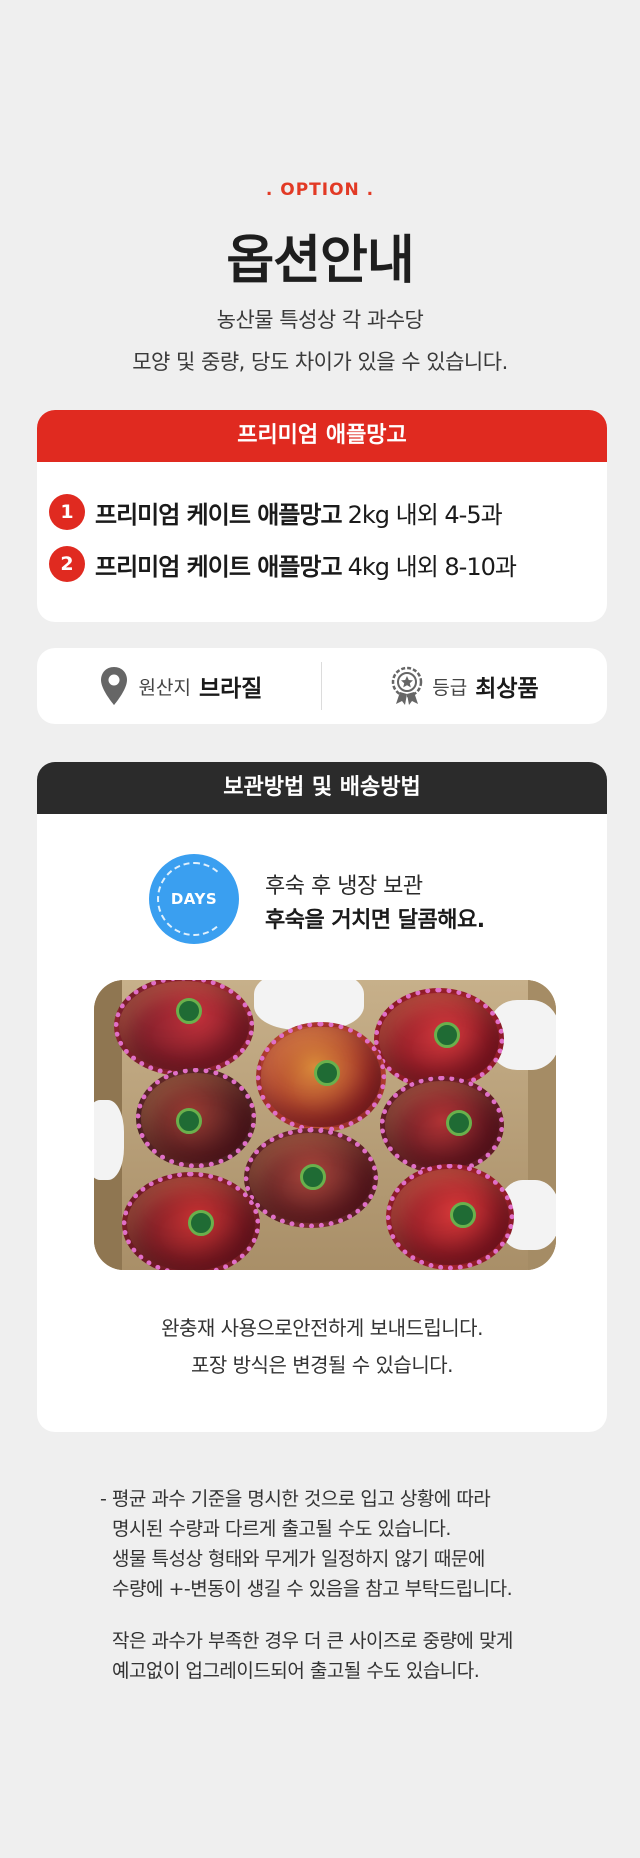  I want to click on option-weight: 4kg 내외 8-10과, so click(432, 566).